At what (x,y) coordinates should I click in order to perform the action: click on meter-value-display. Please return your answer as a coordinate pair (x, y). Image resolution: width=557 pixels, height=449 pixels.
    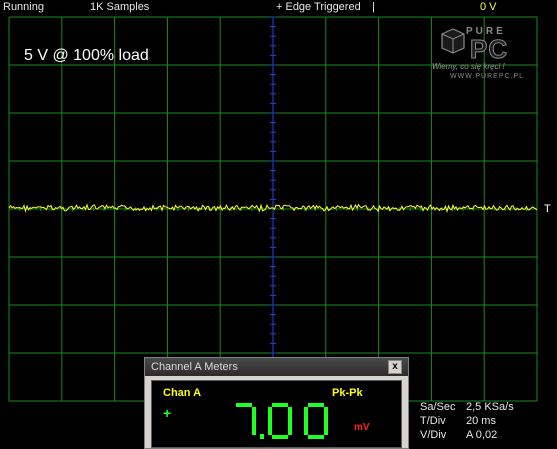
    Looking at the image, I should click on (282, 421).